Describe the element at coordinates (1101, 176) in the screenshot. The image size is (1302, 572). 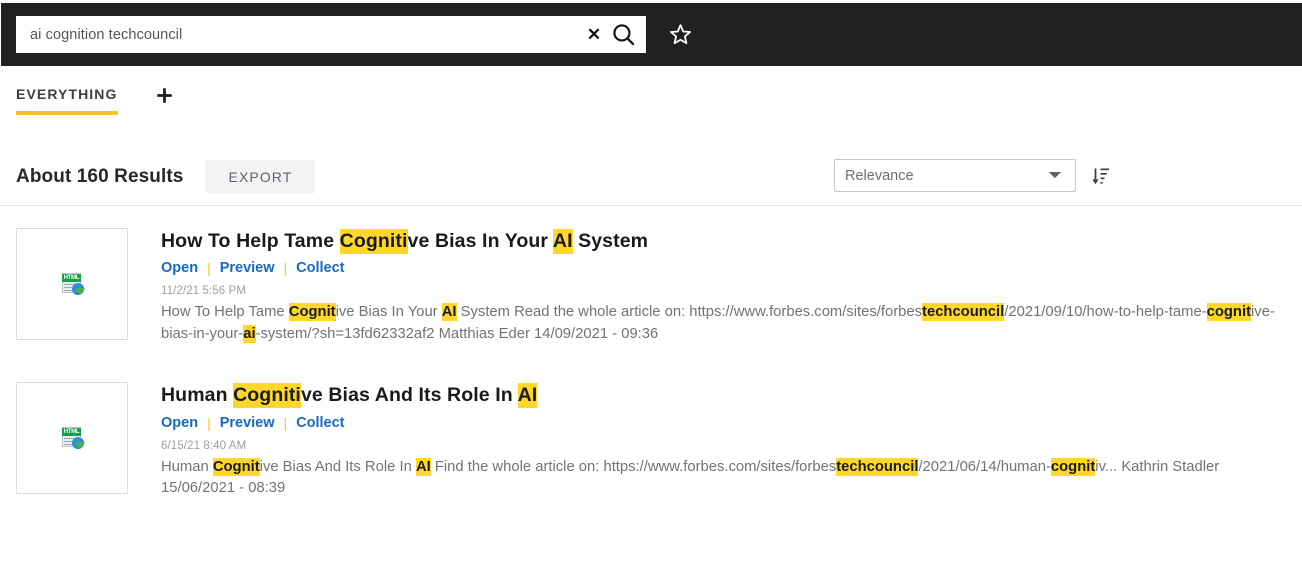
I see `sort-descending-icon` at that location.